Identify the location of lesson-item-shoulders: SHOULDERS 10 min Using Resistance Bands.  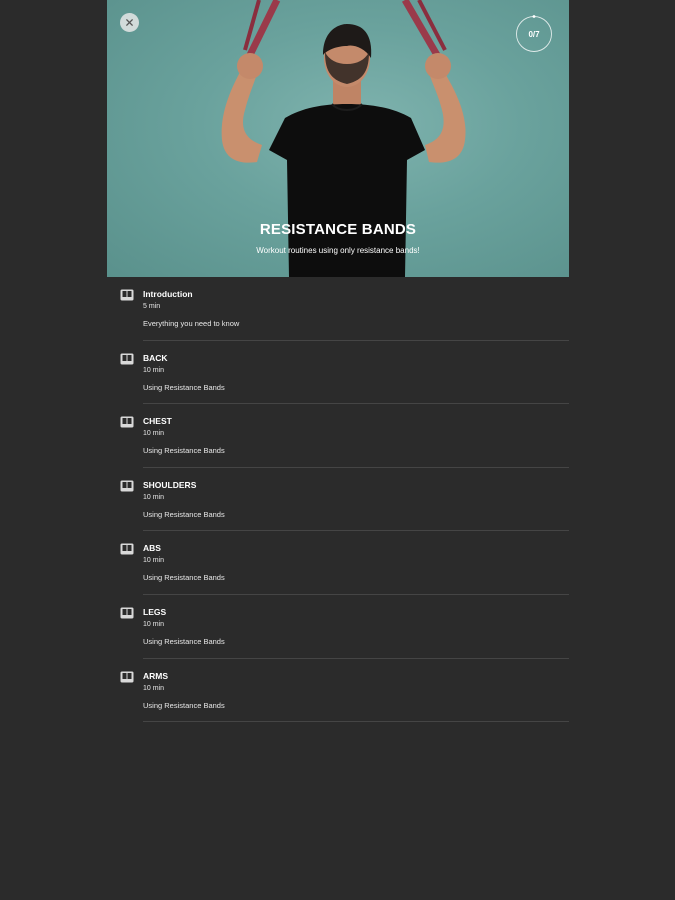
(338, 500).